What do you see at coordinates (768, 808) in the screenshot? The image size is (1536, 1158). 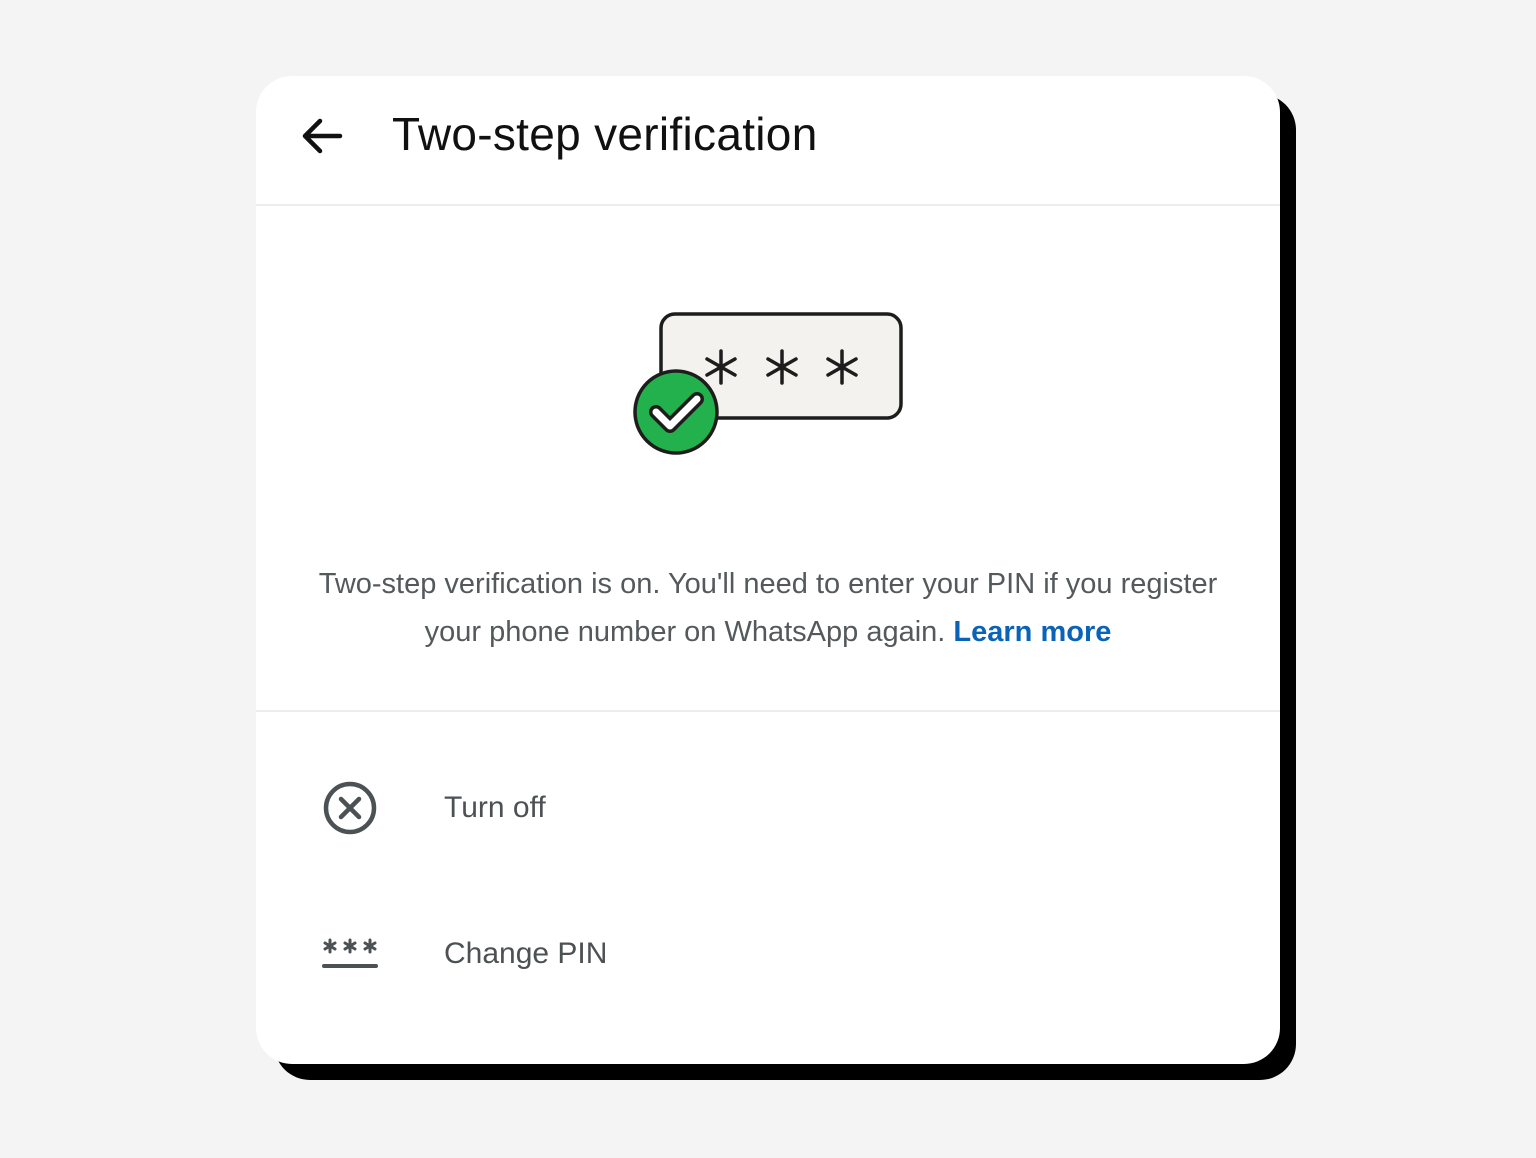 I see `turn-off-option: Turn off` at bounding box center [768, 808].